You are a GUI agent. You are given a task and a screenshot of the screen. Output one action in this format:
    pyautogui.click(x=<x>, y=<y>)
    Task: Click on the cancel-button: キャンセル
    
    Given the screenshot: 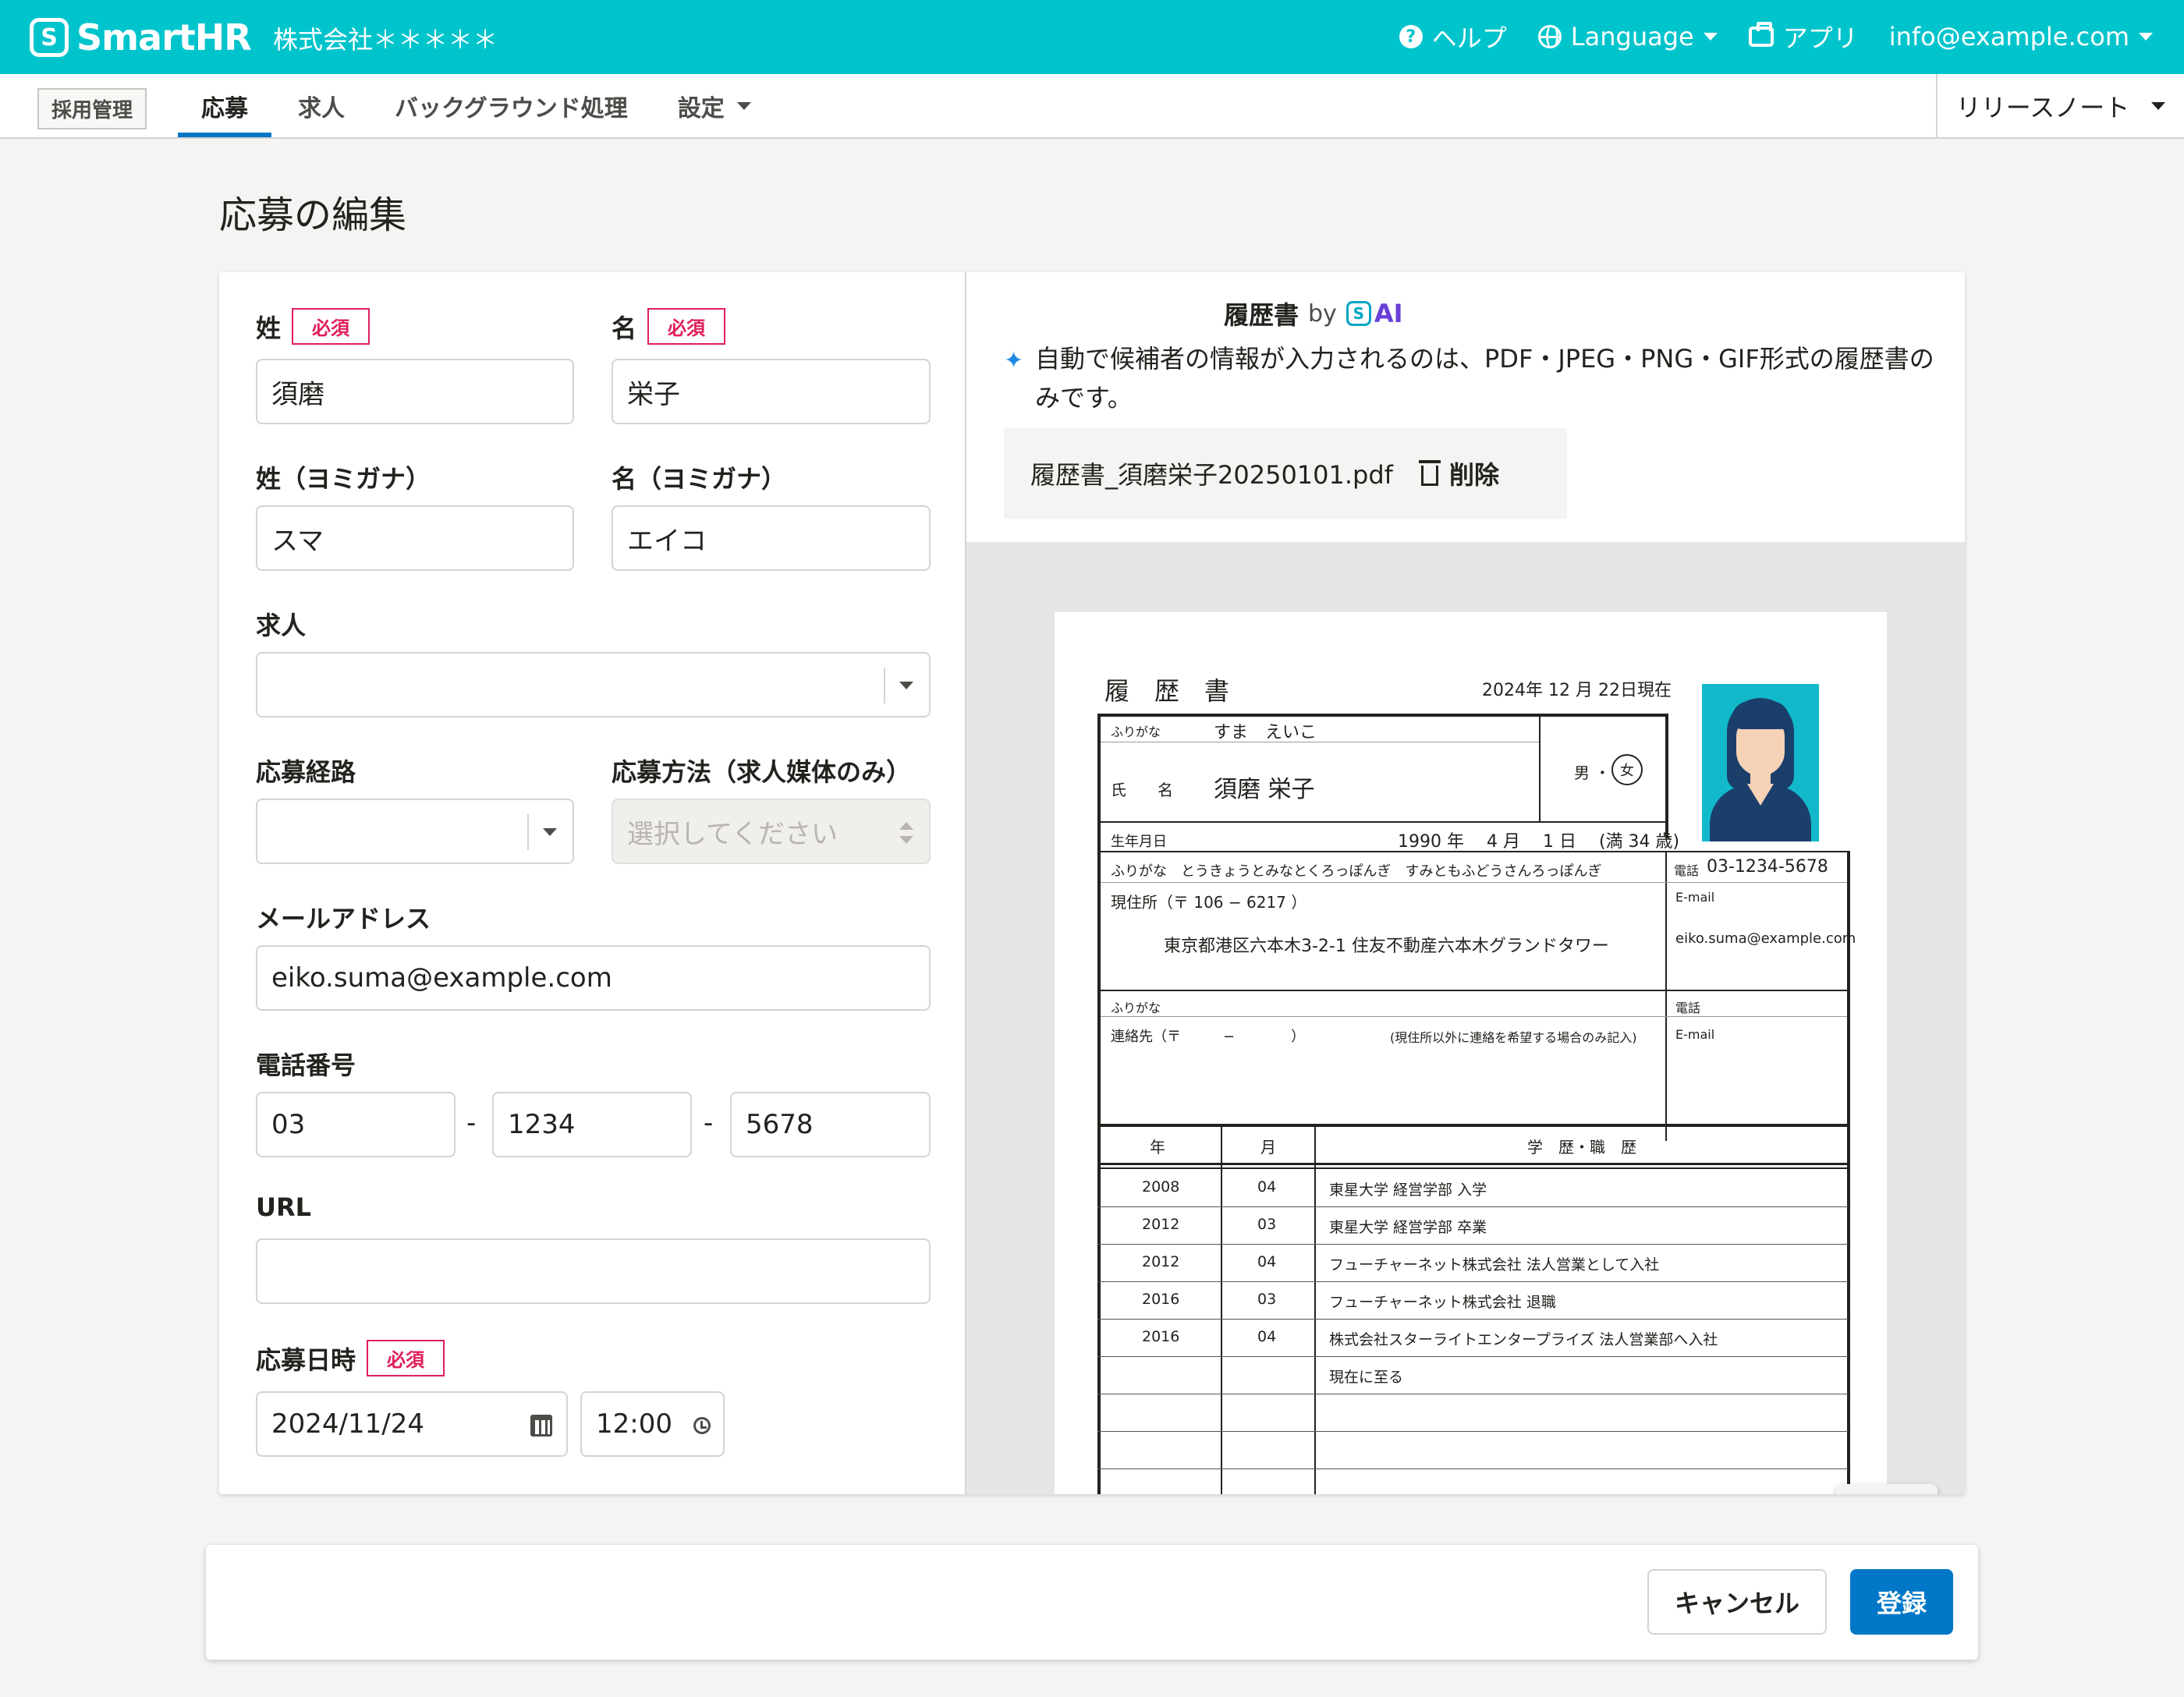 What is the action you would take?
    pyautogui.click(x=1737, y=1602)
    